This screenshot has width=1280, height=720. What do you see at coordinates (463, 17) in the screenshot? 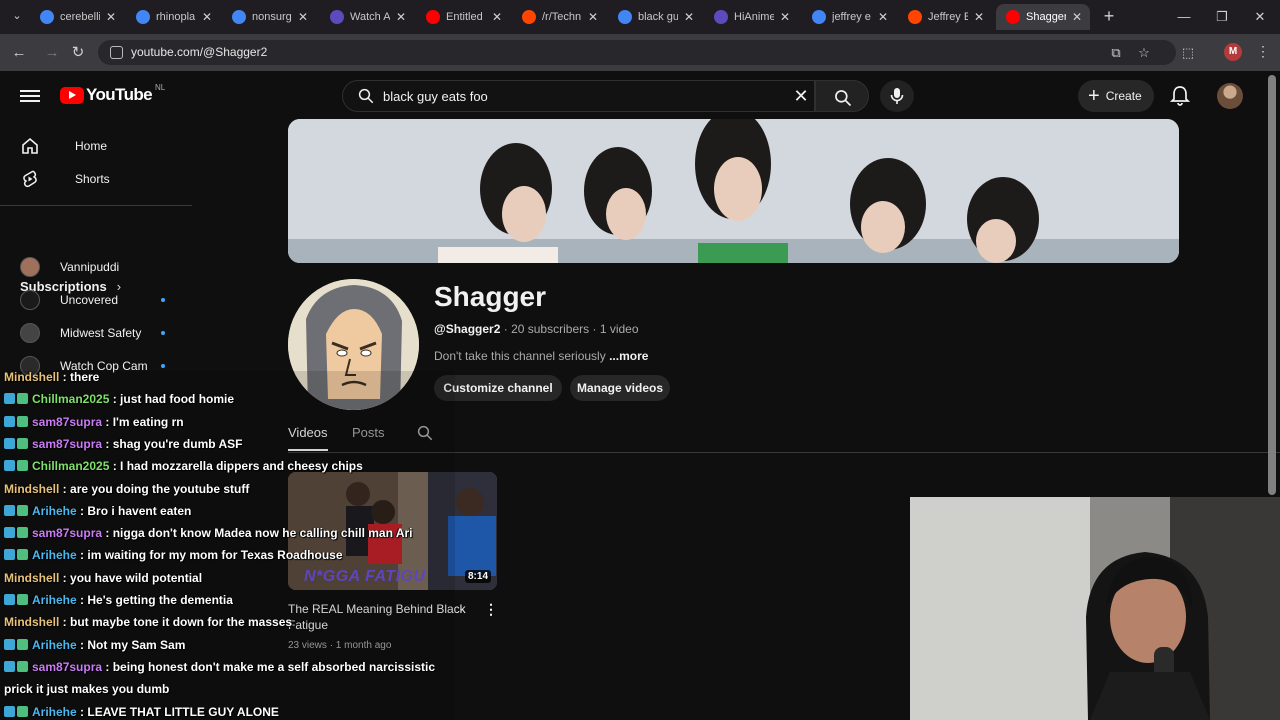
I see `browser-tab: Entitled ✕` at bounding box center [463, 17].